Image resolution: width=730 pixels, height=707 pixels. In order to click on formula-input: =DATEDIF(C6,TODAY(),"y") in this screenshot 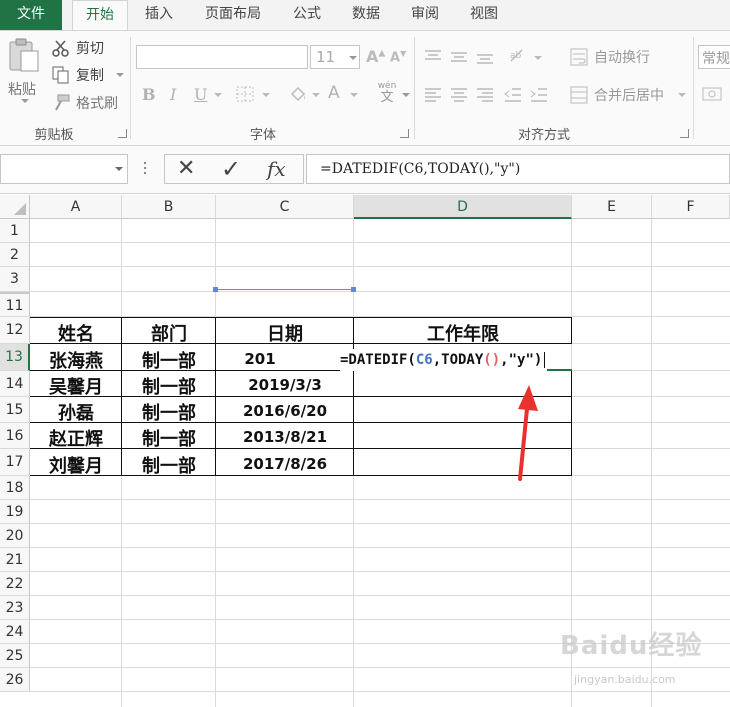, I will do `click(518, 169)`.